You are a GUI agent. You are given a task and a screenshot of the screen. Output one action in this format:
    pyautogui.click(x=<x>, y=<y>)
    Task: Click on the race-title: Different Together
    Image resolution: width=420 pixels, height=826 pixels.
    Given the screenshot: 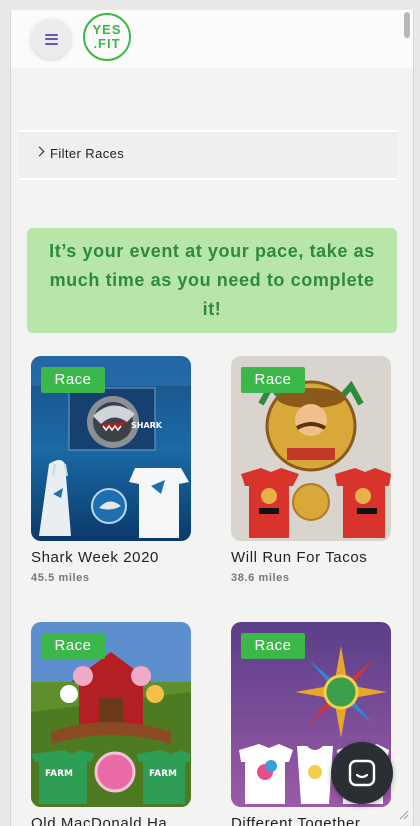 What is the action you would take?
    pyautogui.click(x=296, y=820)
    